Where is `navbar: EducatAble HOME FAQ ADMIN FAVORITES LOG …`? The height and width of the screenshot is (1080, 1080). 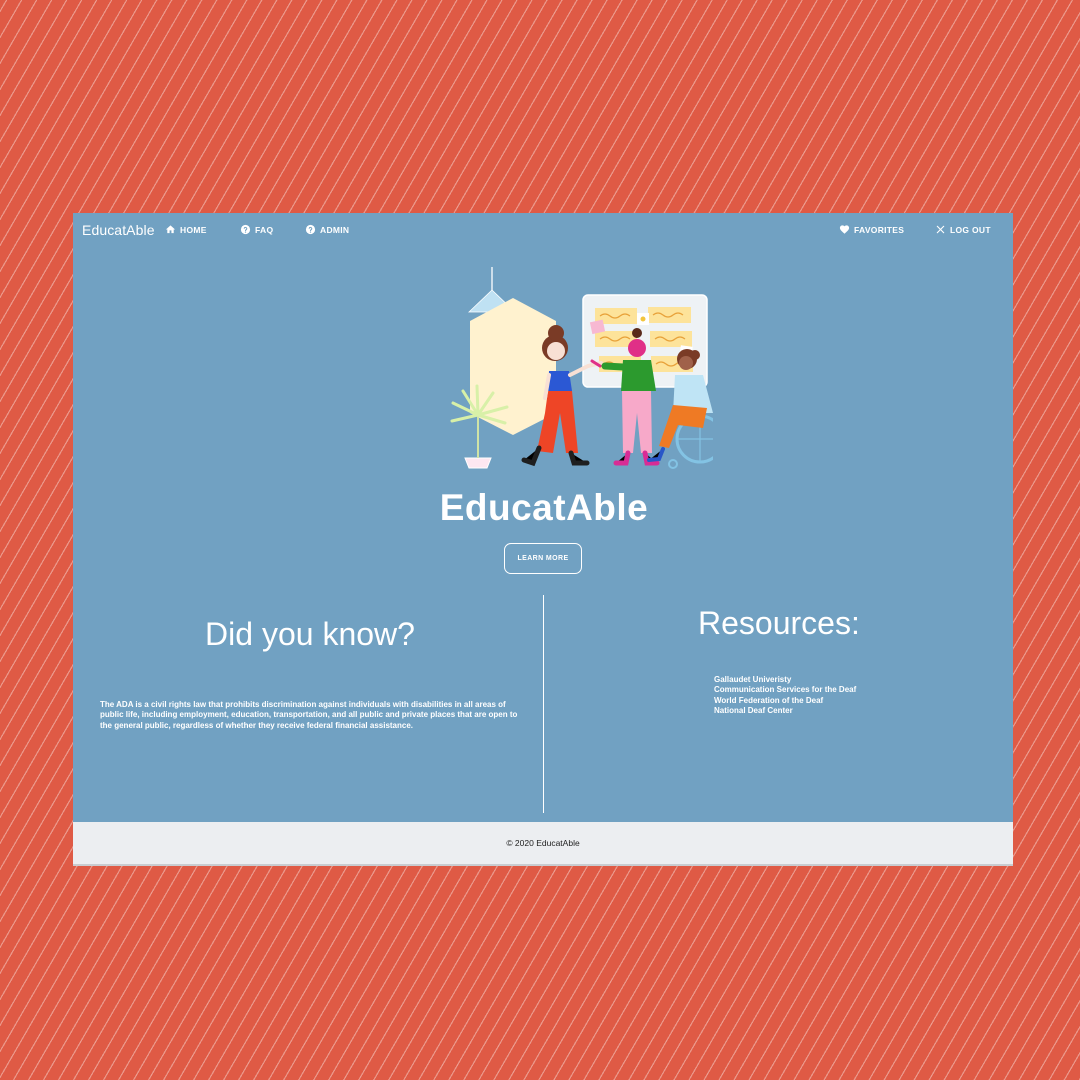
navbar: EducatAble HOME FAQ ADMIN FAVORITES LOG … is located at coordinates (543, 231).